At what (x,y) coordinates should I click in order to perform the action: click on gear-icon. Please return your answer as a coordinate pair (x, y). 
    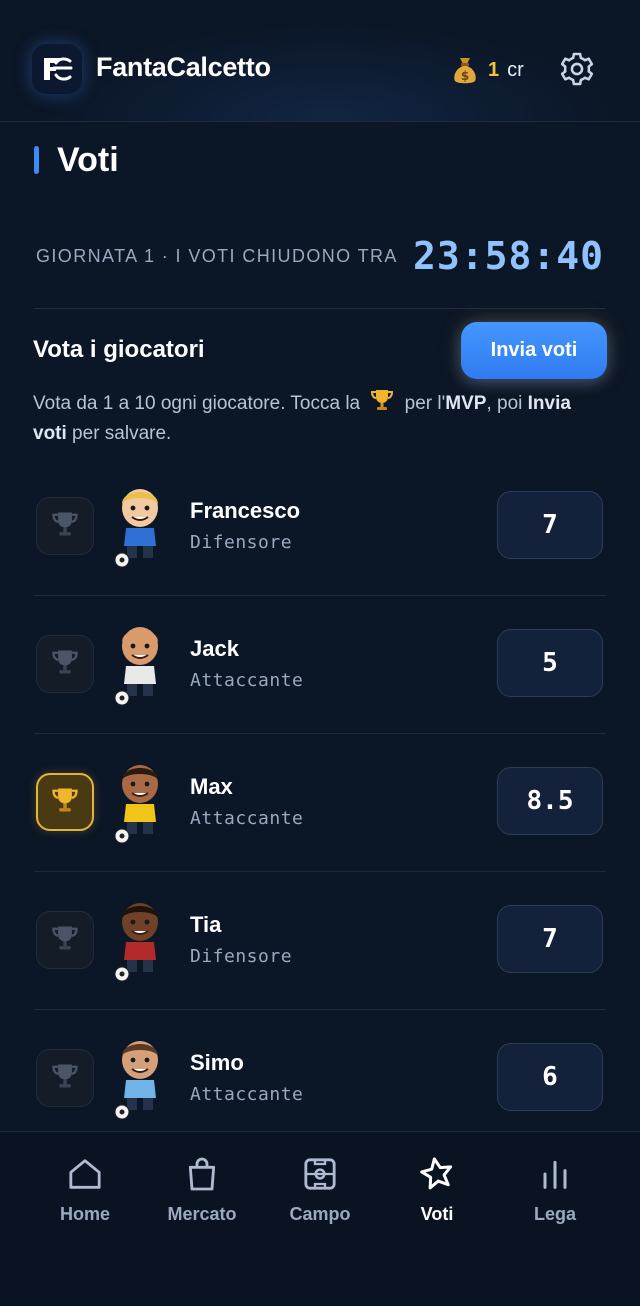
    Looking at the image, I should click on (577, 69).